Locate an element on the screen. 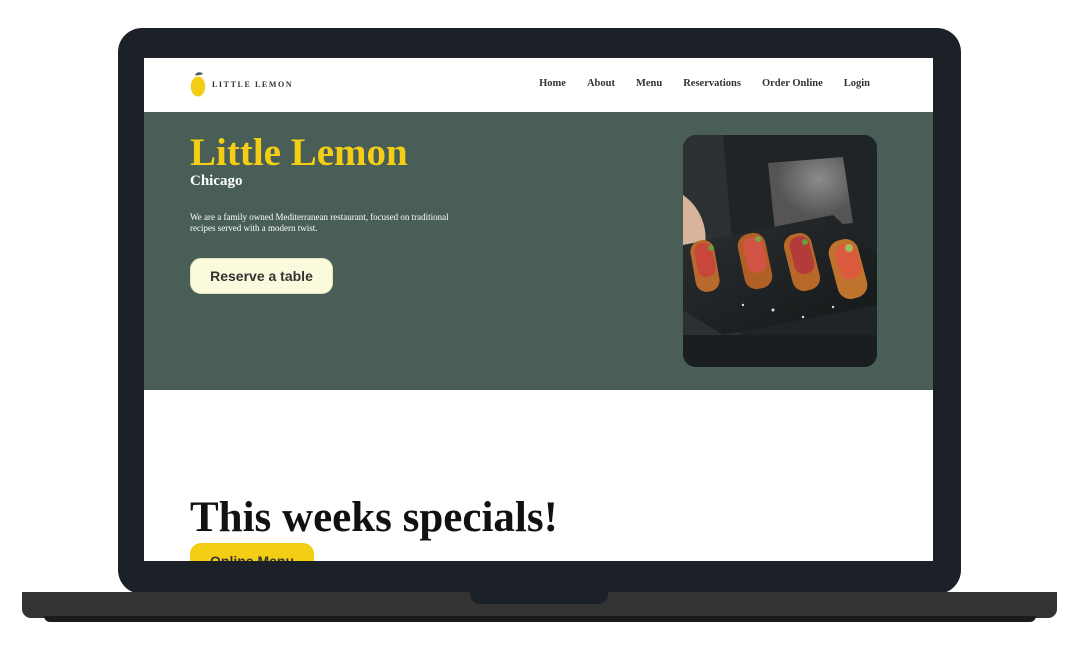 This screenshot has height=667, width=1080. laptop-base-shadow is located at coordinates (540, 619).